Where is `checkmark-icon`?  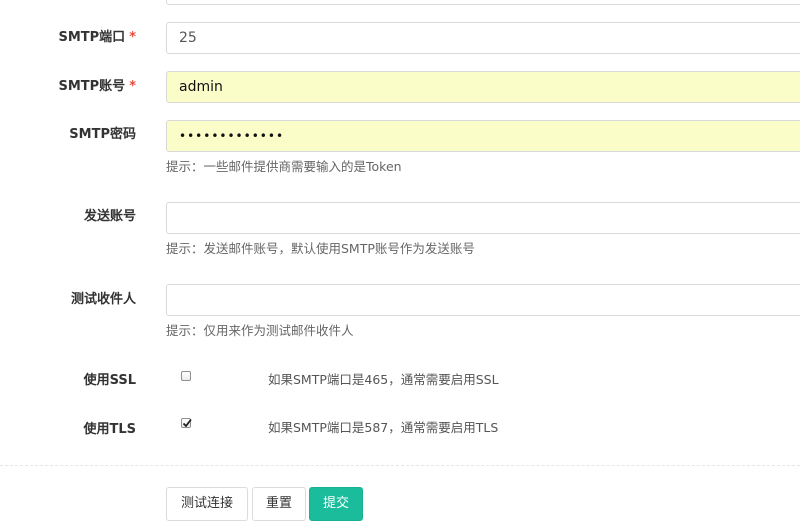
checkmark-icon is located at coordinates (187, 423).